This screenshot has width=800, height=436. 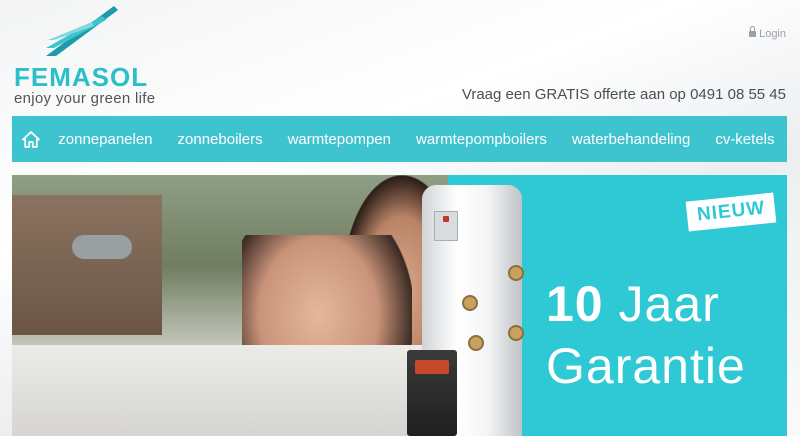 I want to click on boiler-control-panel, so click(x=446, y=226).